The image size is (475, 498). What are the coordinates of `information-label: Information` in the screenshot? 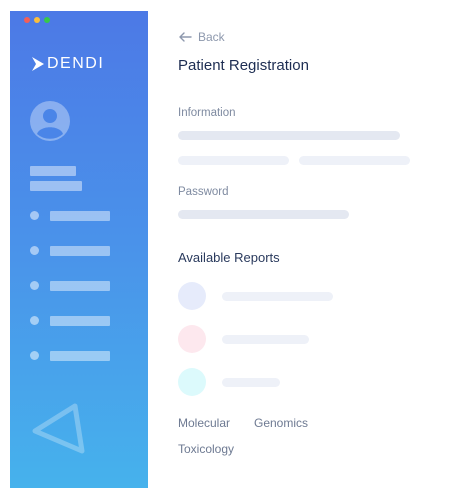 It's located at (207, 113).